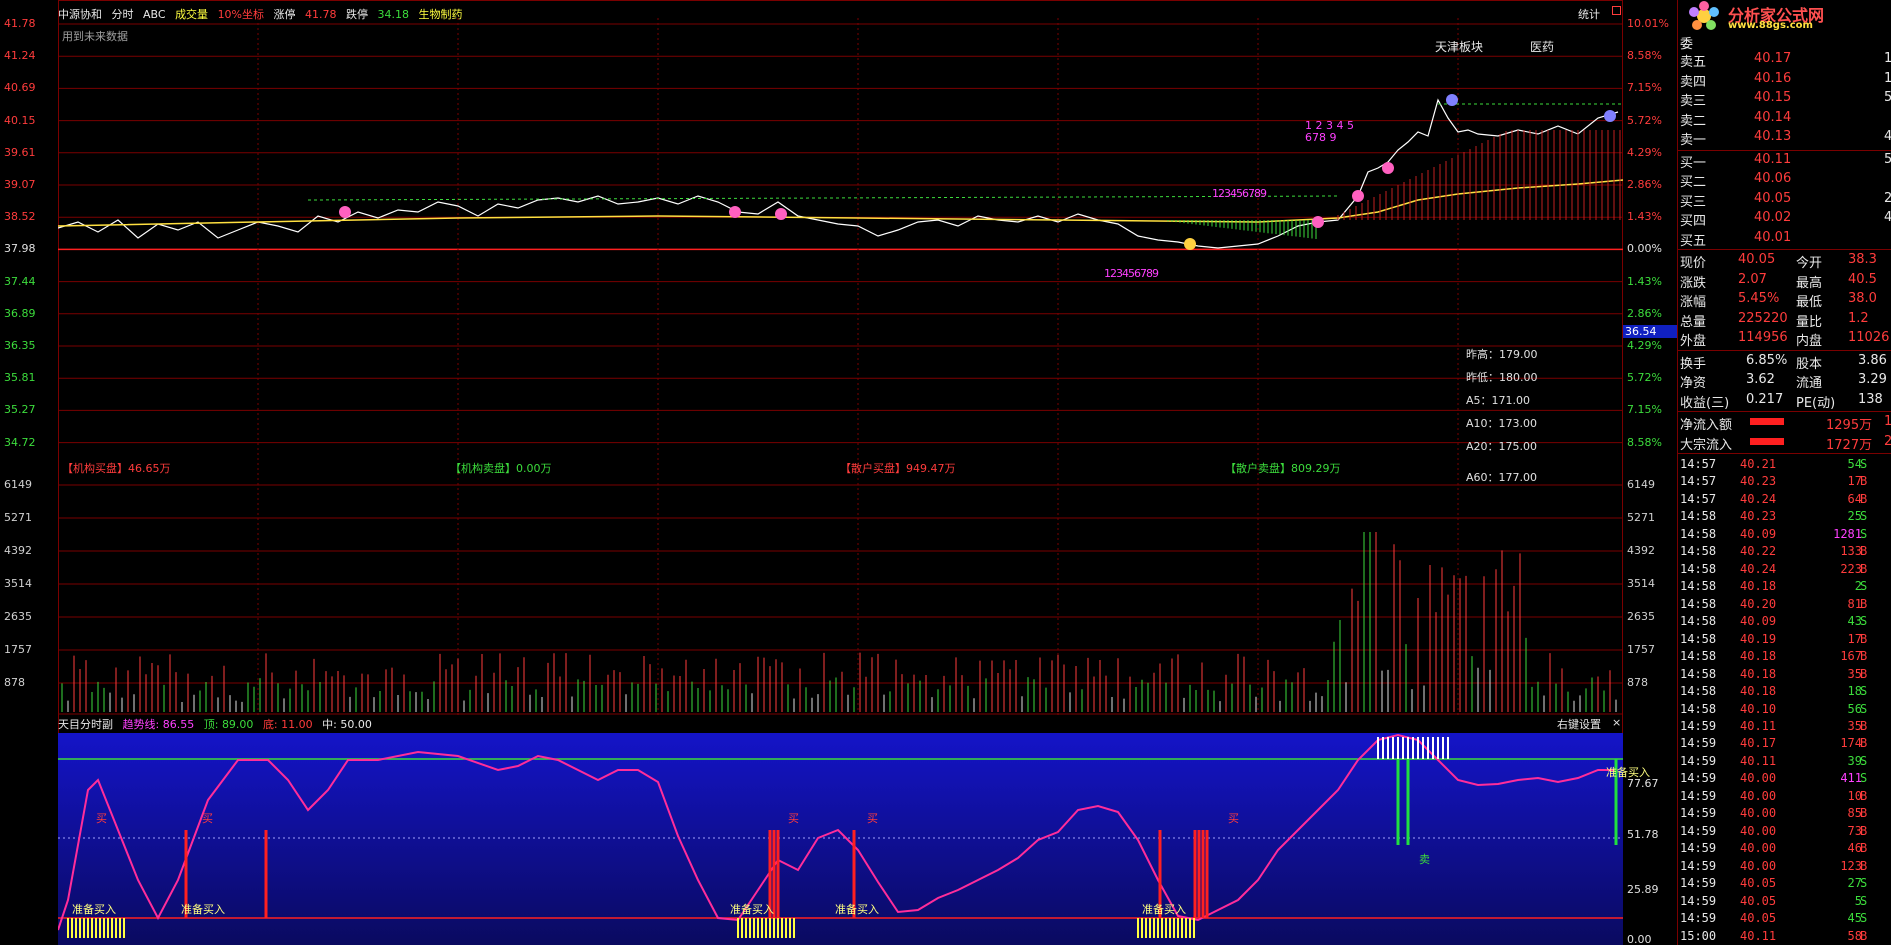  I want to click on tick-row: 14:58 40.18 167 B, so click(1784, 657).